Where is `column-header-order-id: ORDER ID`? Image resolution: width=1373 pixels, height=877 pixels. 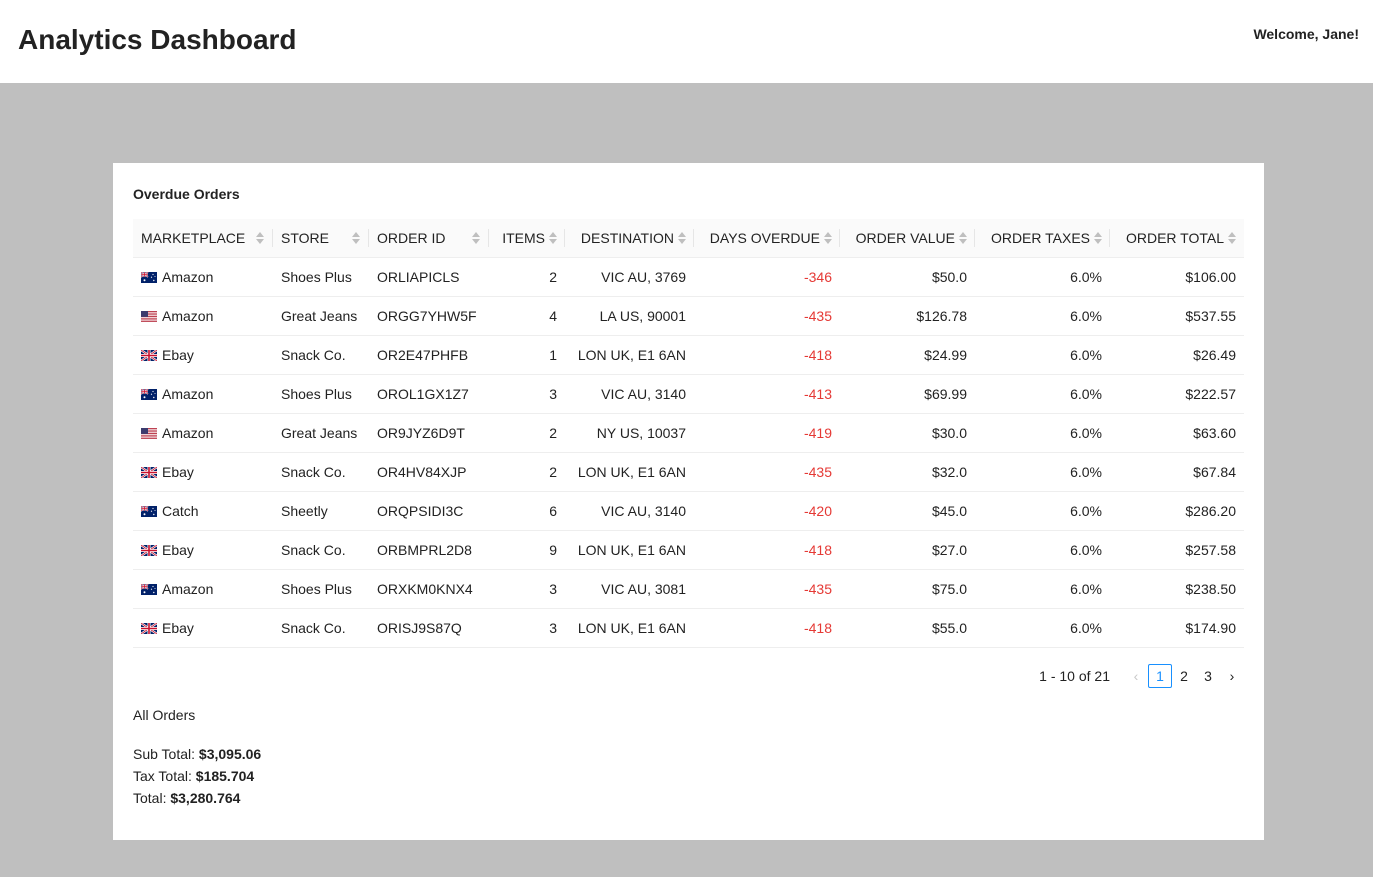 column-header-order-id: ORDER ID is located at coordinates (429, 238).